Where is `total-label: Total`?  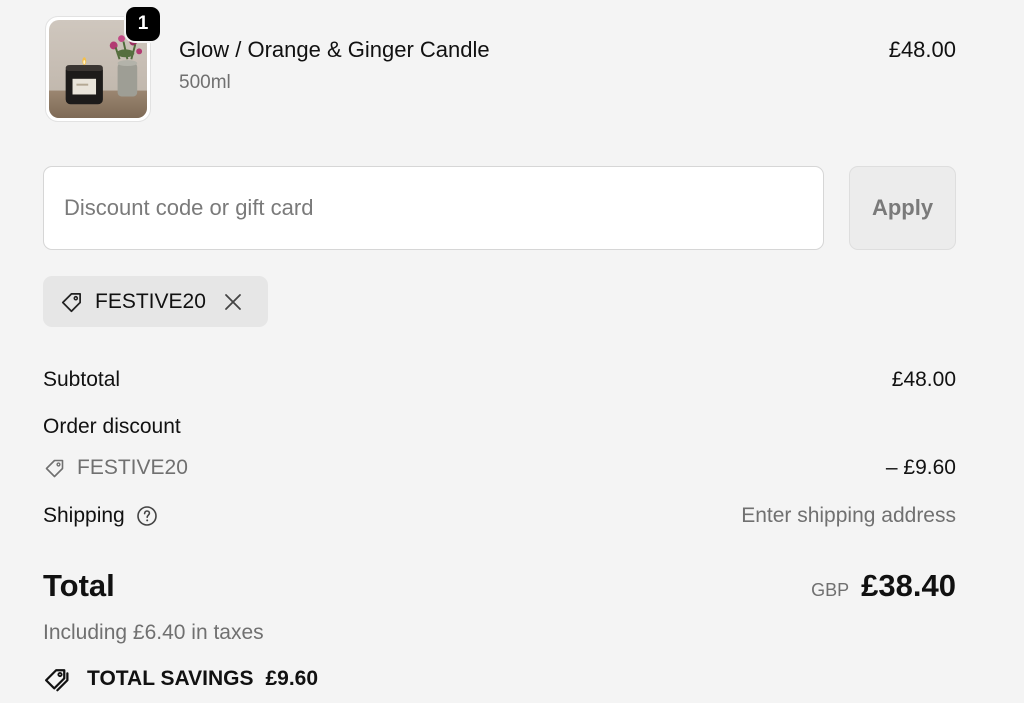
total-label: Total is located at coordinates (79, 585).